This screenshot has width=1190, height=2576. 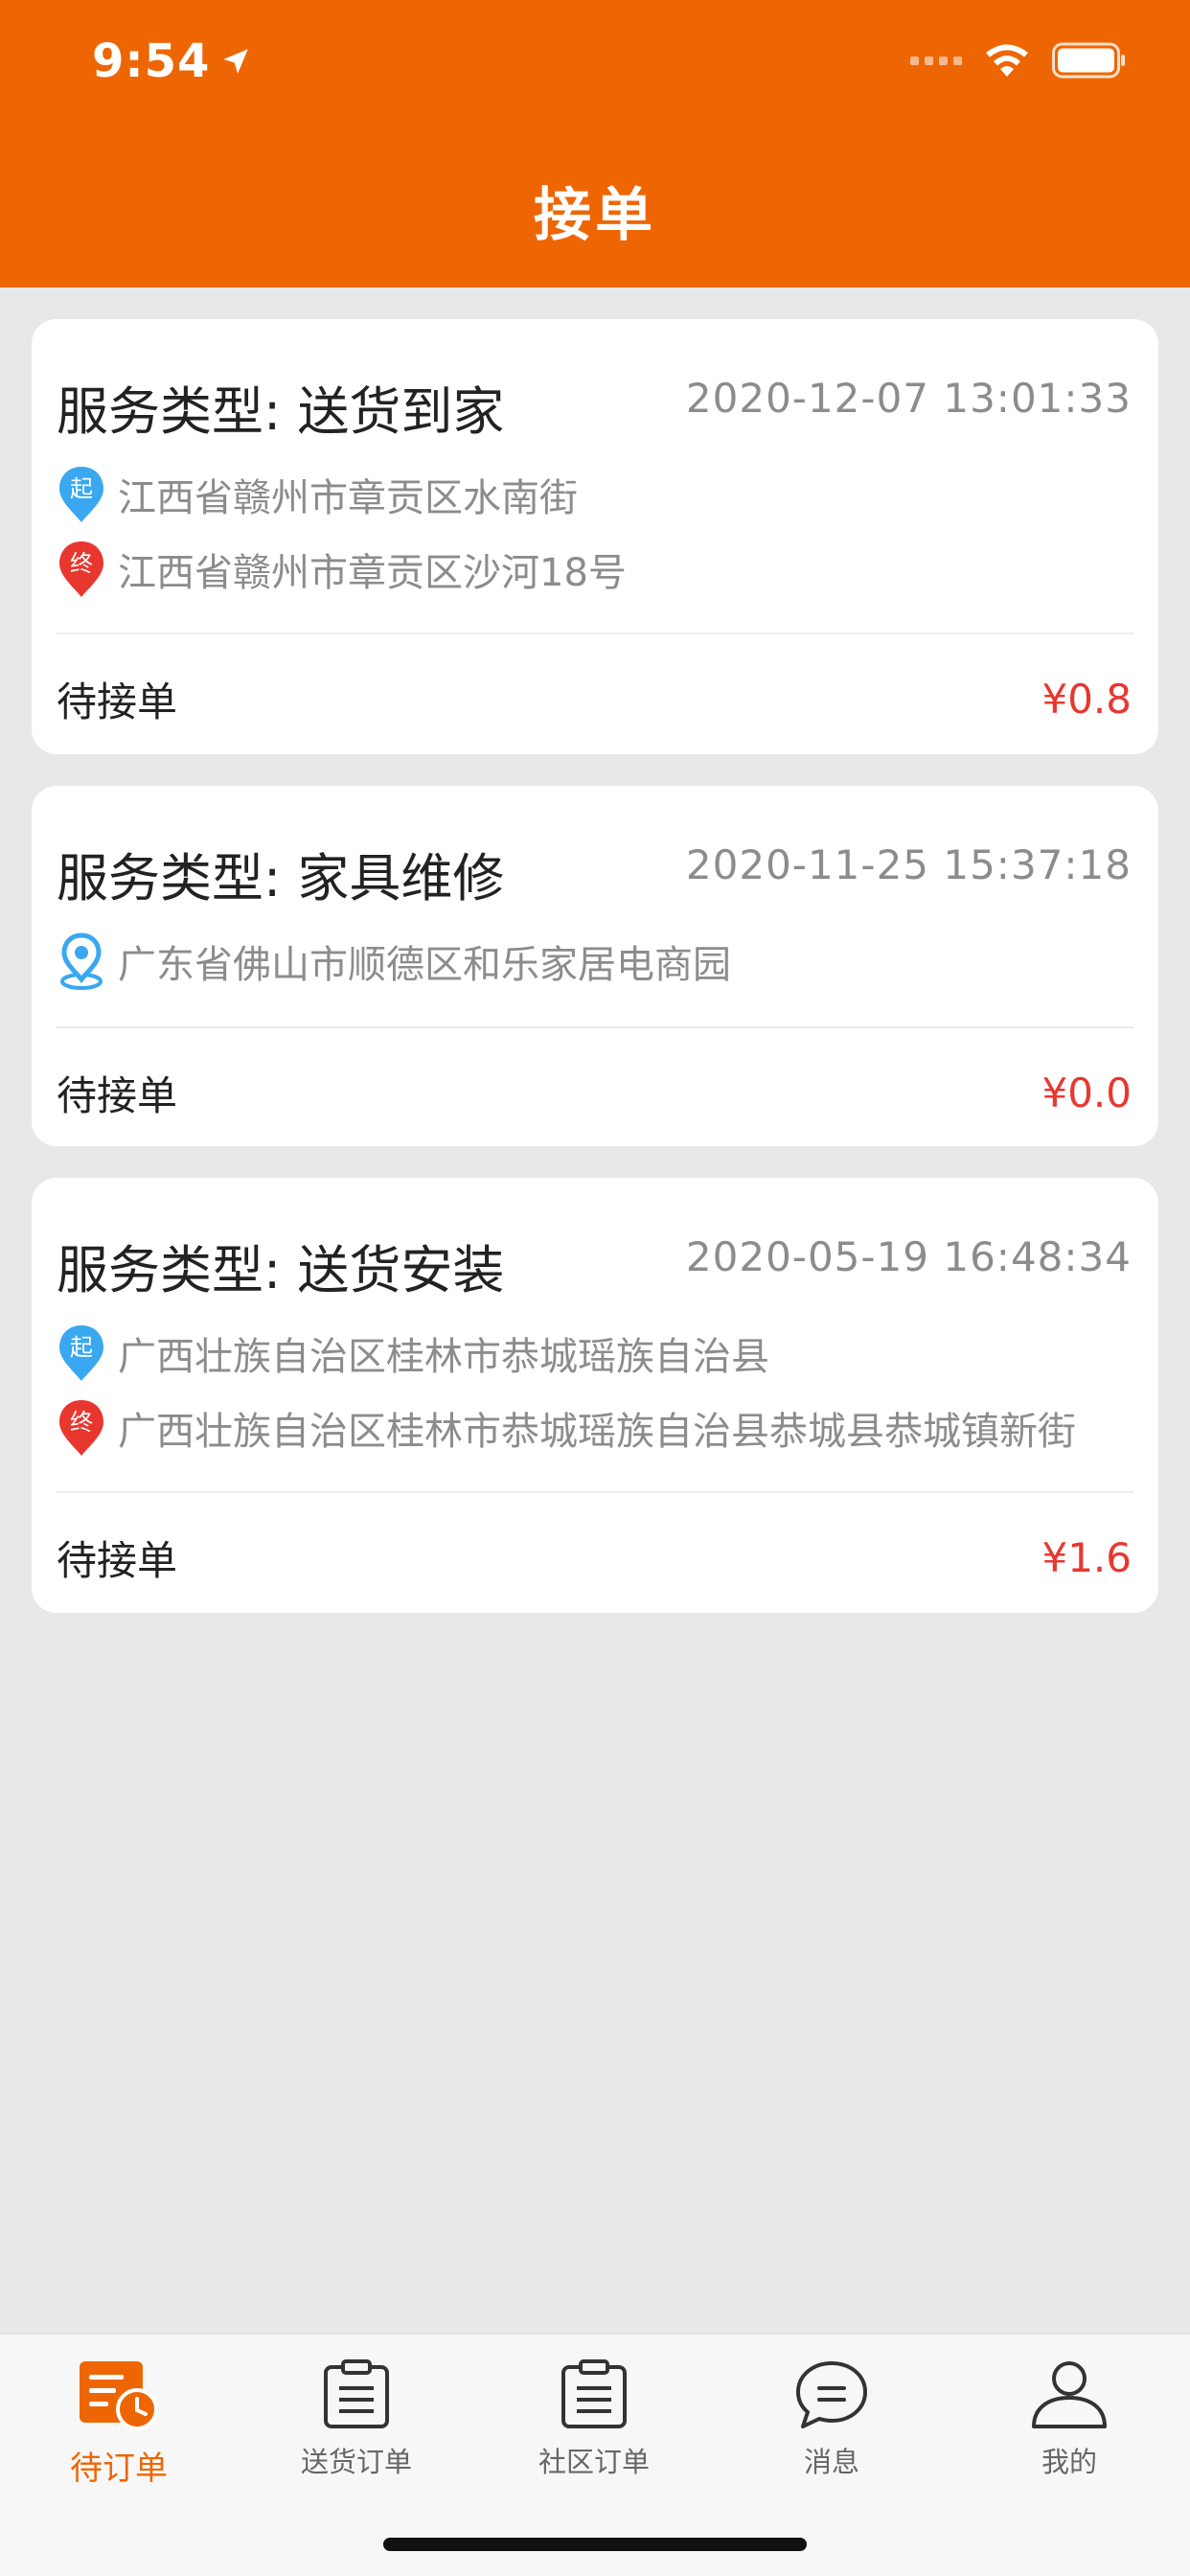 What do you see at coordinates (1069, 2431) in the screenshot?
I see `tab-profile: 我的` at bounding box center [1069, 2431].